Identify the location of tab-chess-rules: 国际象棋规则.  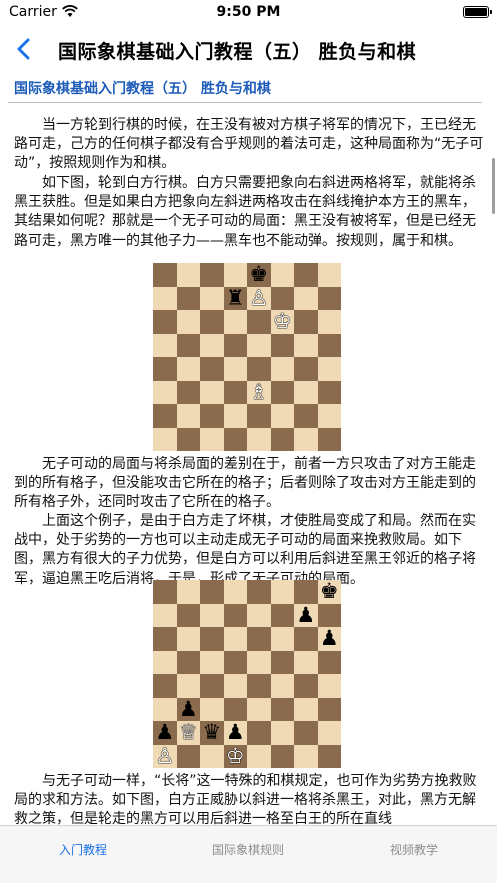
(248, 849).